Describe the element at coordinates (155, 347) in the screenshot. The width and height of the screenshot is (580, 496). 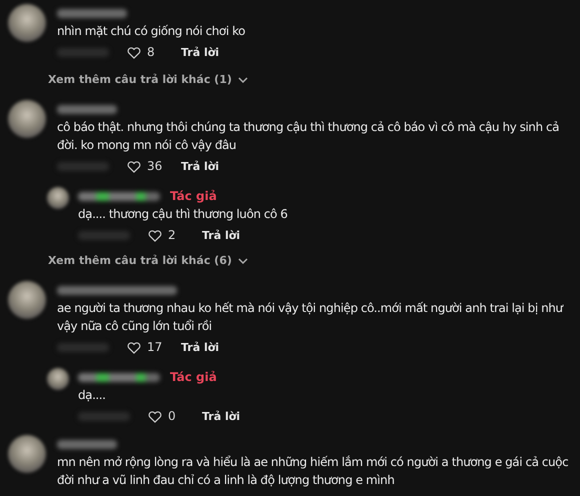
I see `like-count: 17` at that location.